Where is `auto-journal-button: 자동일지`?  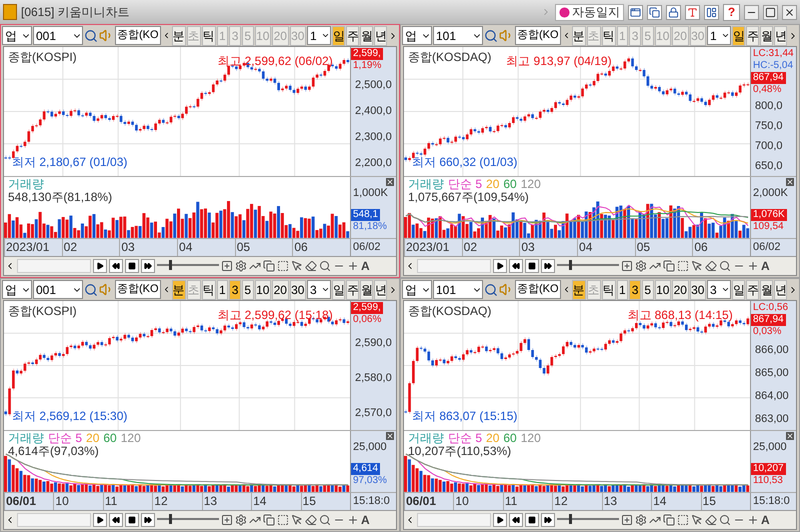
auto-journal-button: 자동일지 is located at coordinates (589, 12).